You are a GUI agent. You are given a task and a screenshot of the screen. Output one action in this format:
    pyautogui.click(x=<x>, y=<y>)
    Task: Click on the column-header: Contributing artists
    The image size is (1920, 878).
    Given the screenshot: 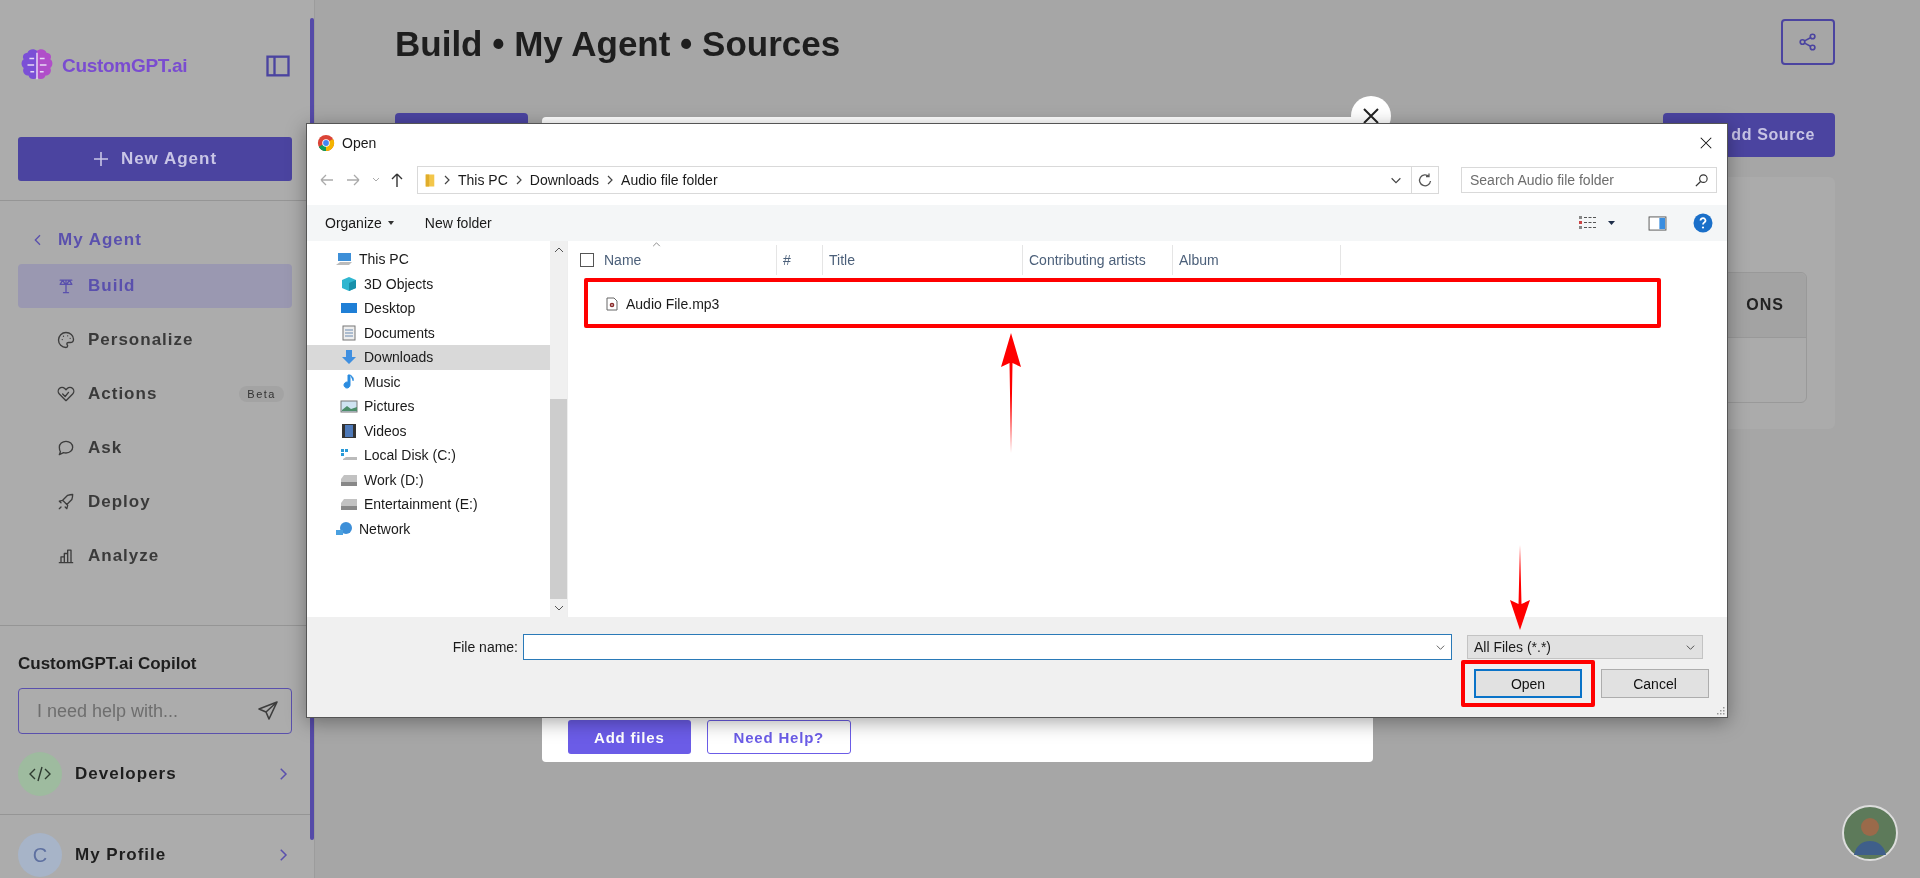 What is the action you would take?
    pyautogui.click(x=1098, y=260)
    